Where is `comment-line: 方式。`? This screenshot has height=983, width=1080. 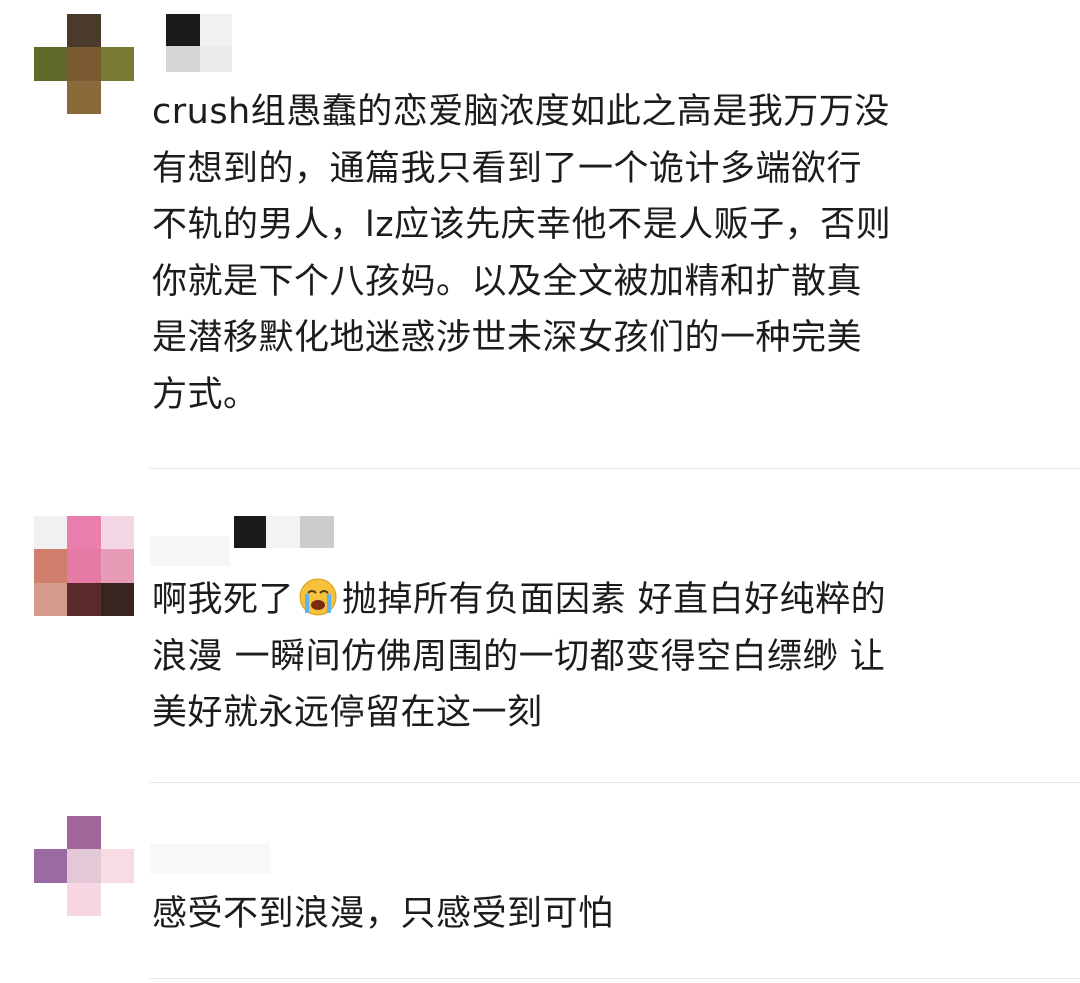
comment-line: 方式。 is located at coordinates (205, 394).